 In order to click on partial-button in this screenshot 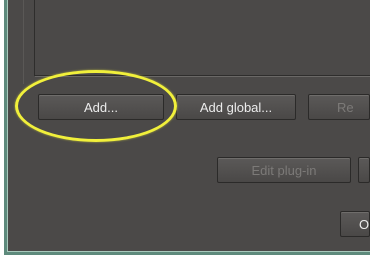, I will do `click(364, 170)`.